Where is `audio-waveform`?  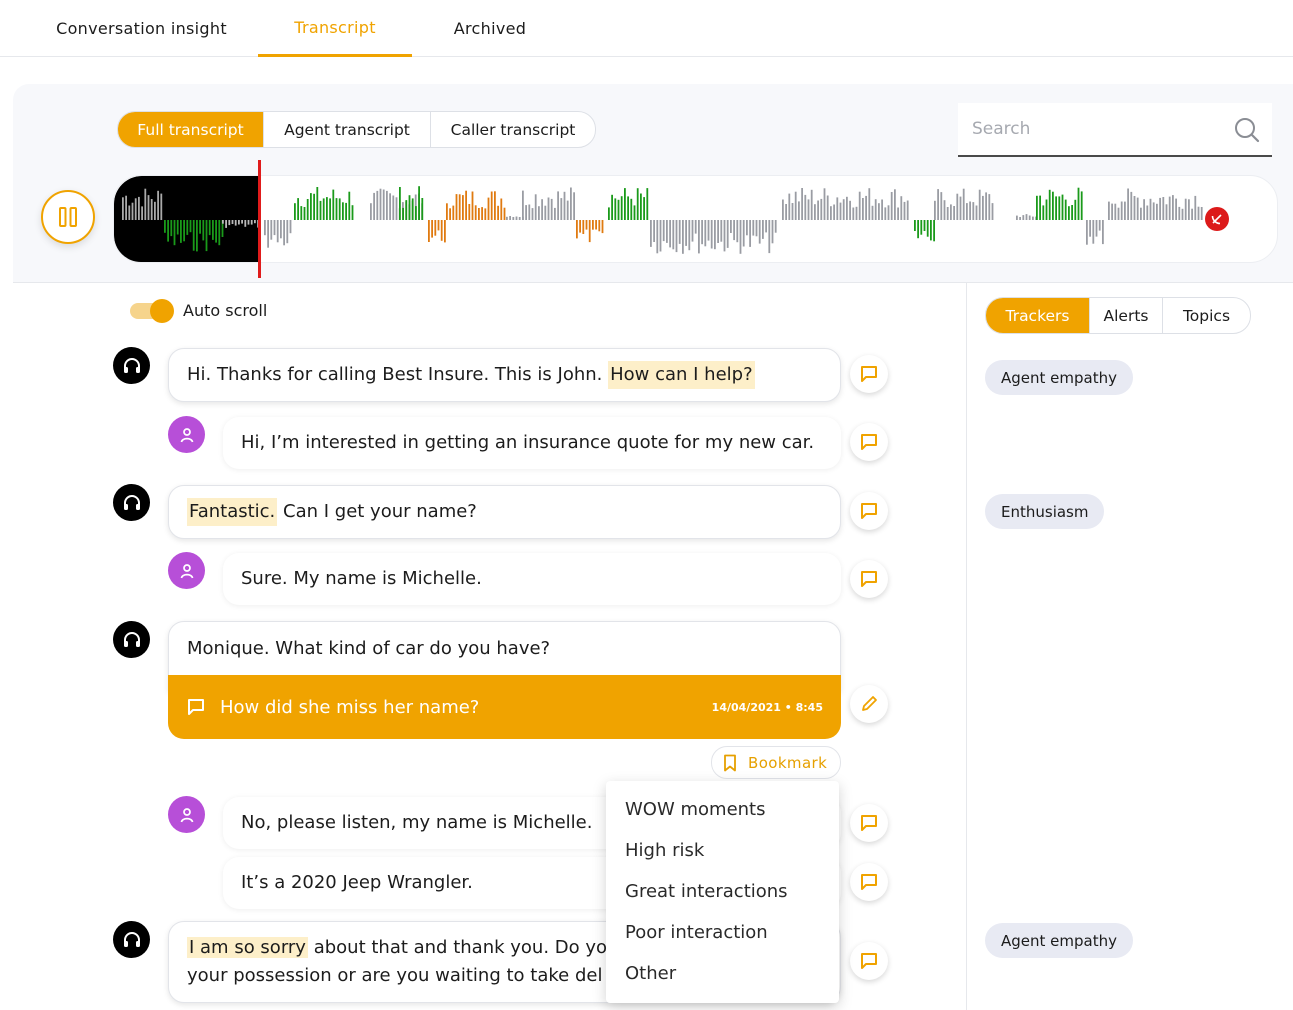 audio-waveform is located at coordinates (695, 219).